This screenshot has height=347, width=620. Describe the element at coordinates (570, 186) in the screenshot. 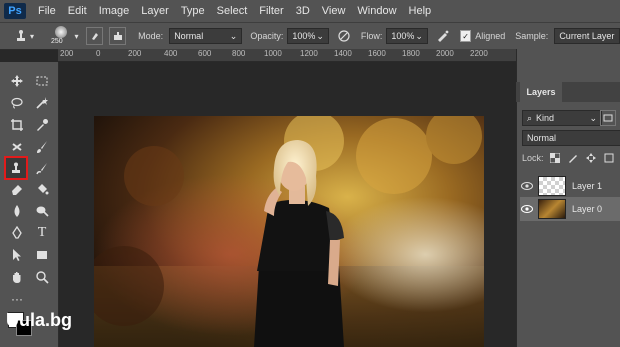

I see `layer-row-layer-1: Layer 1` at that location.